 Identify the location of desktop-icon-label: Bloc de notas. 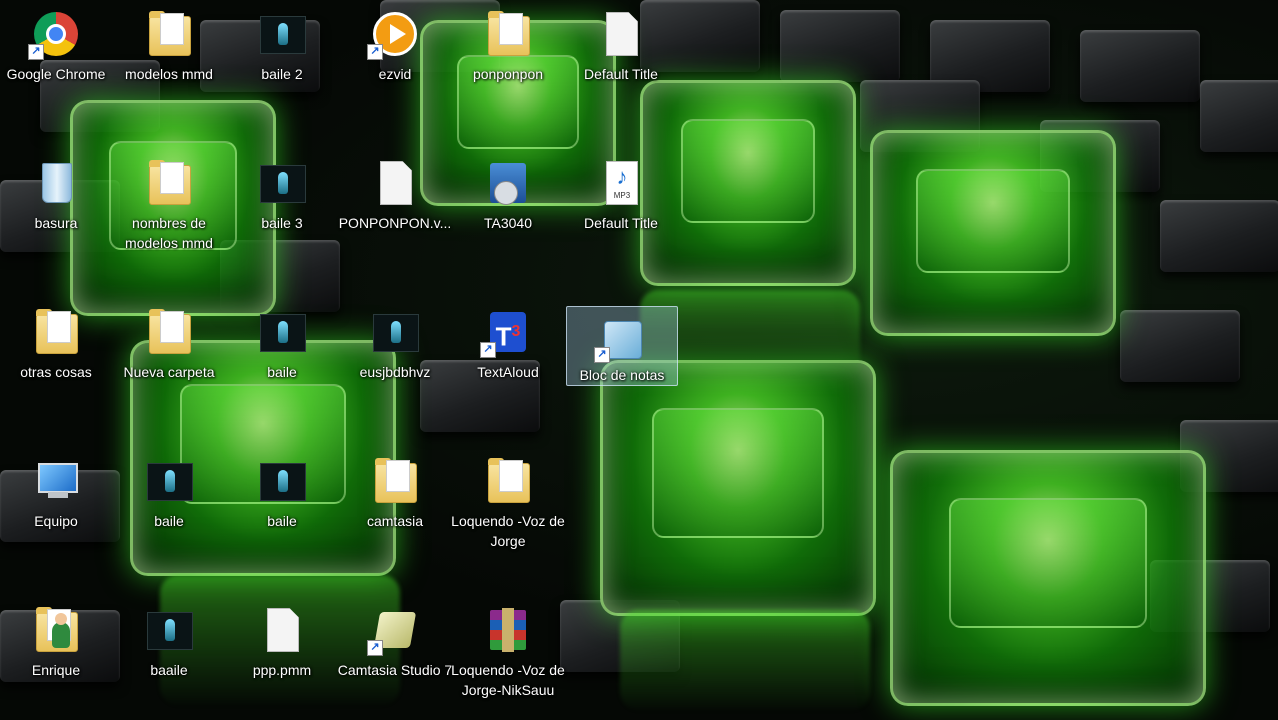
(622, 375).